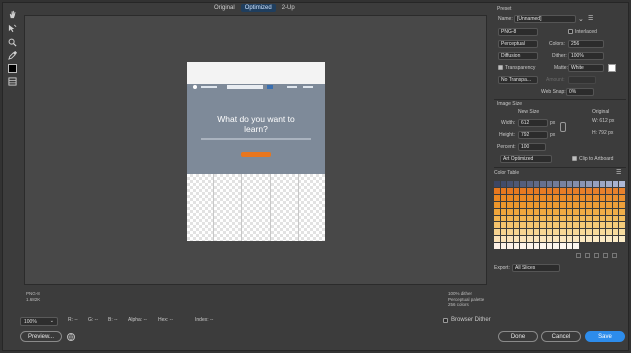 Image resolution: width=631 pixels, height=353 pixels. I want to click on colors-select: 256, so click(586, 44).